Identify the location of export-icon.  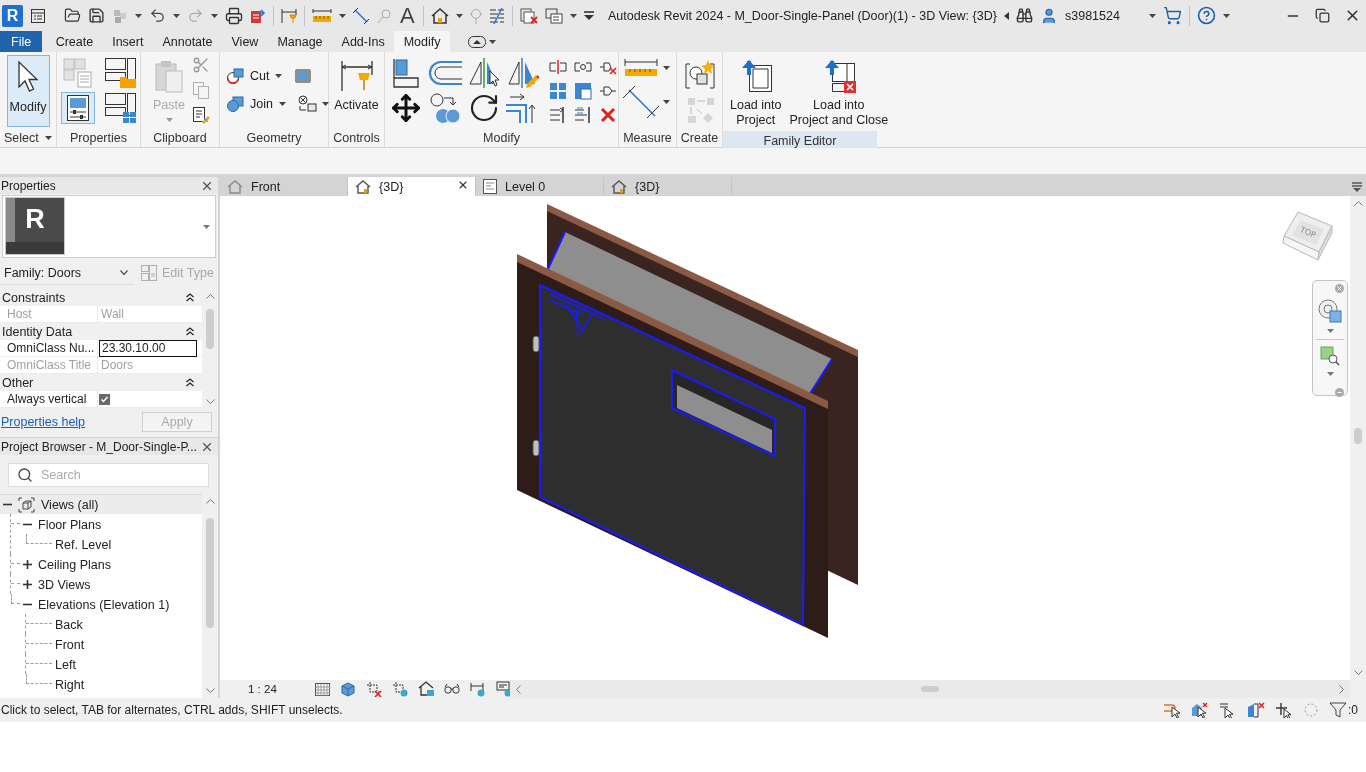
(258, 15).